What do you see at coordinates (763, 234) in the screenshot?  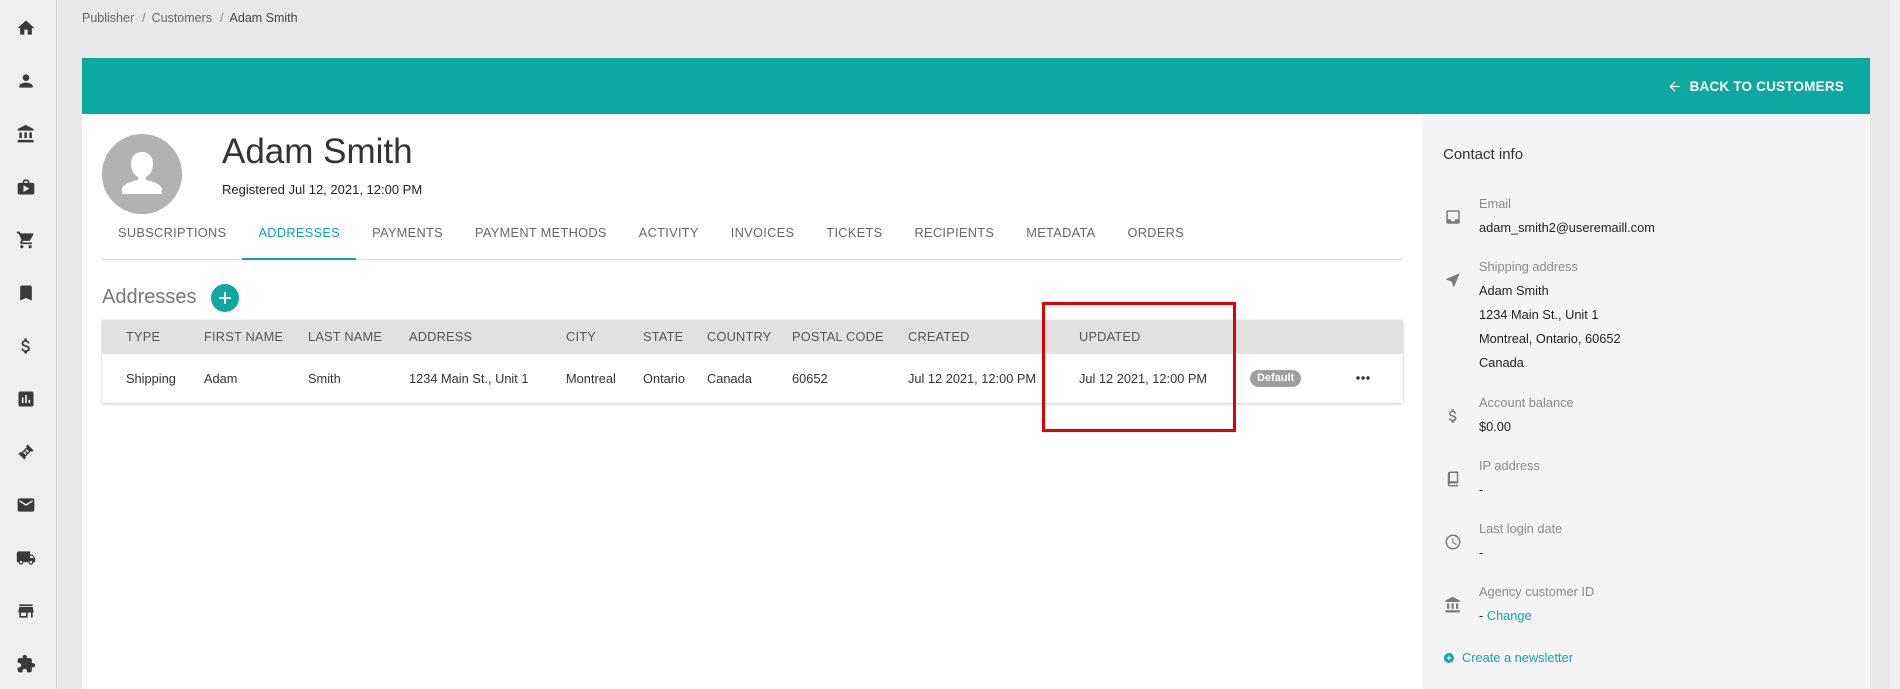 I see `tab-invoices: INVOICES` at bounding box center [763, 234].